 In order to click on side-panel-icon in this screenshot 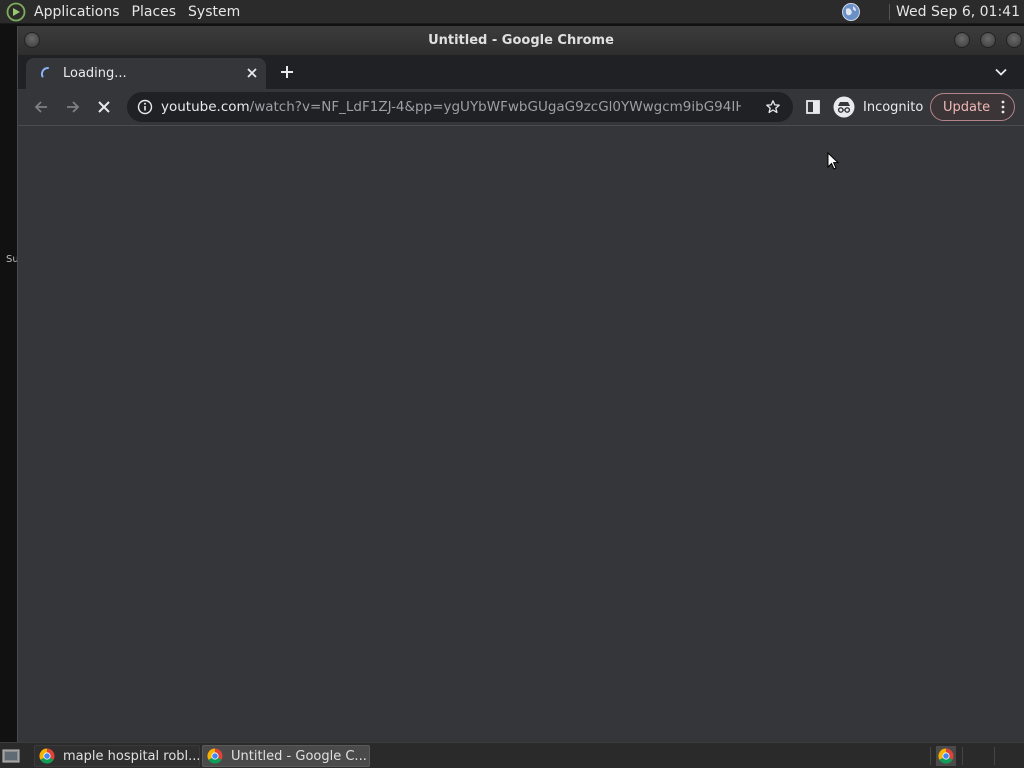, I will do `click(813, 107)`.